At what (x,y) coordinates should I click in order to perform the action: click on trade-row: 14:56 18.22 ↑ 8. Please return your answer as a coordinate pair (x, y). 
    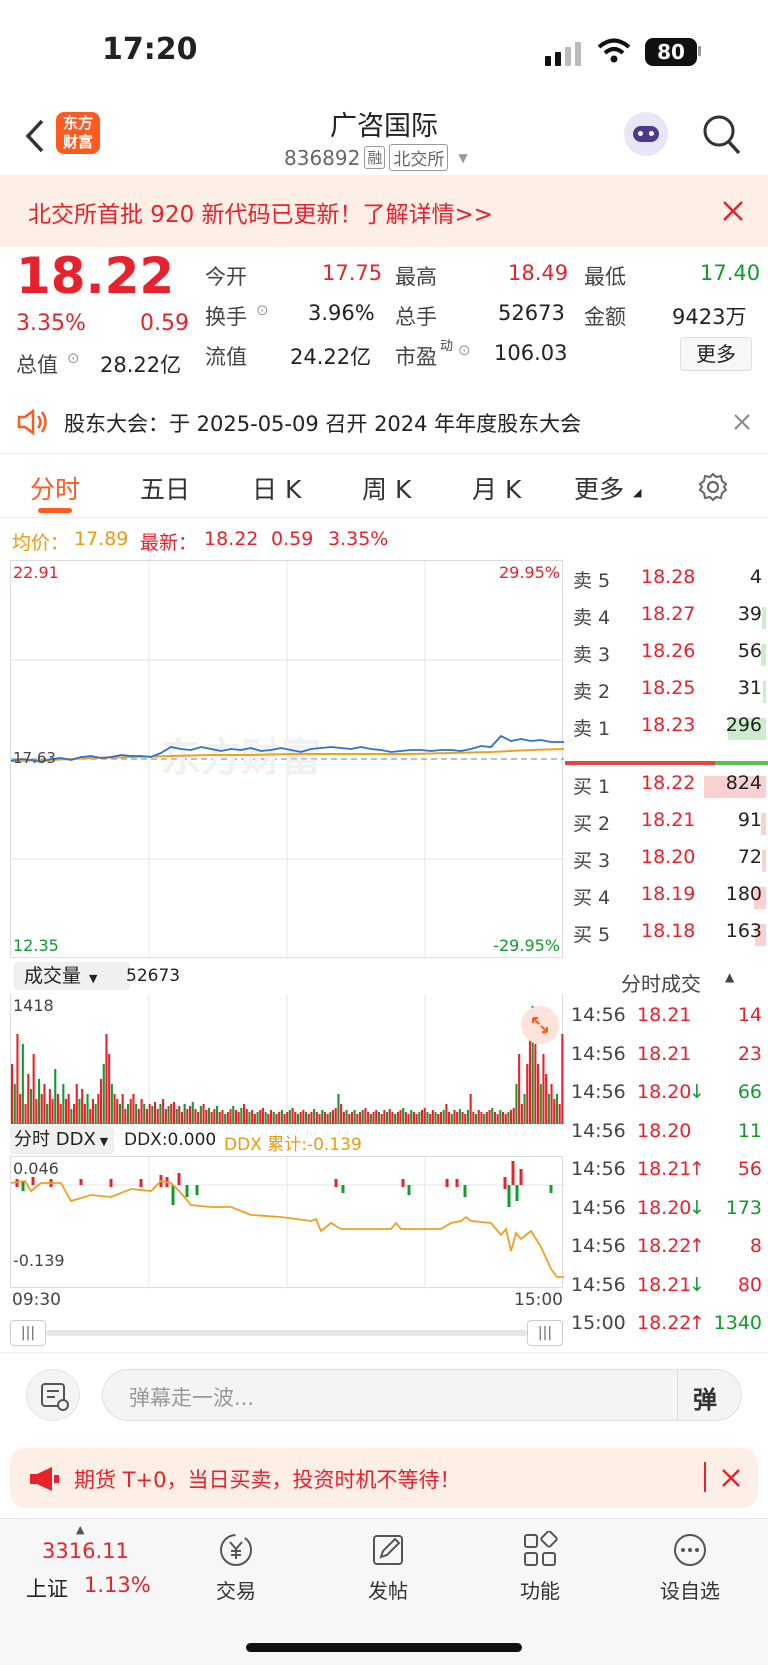
    Looking at the image, I should click on (666, 1254).